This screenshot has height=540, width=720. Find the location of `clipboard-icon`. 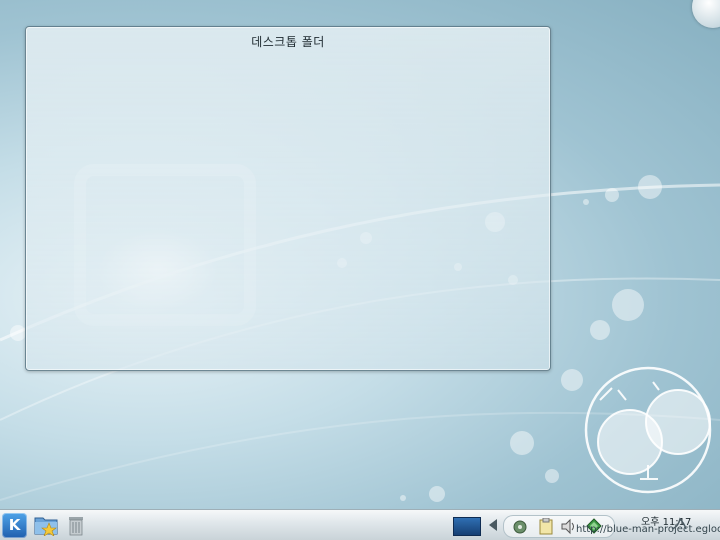

clipboard-icon is located at coordinates (546, 526).